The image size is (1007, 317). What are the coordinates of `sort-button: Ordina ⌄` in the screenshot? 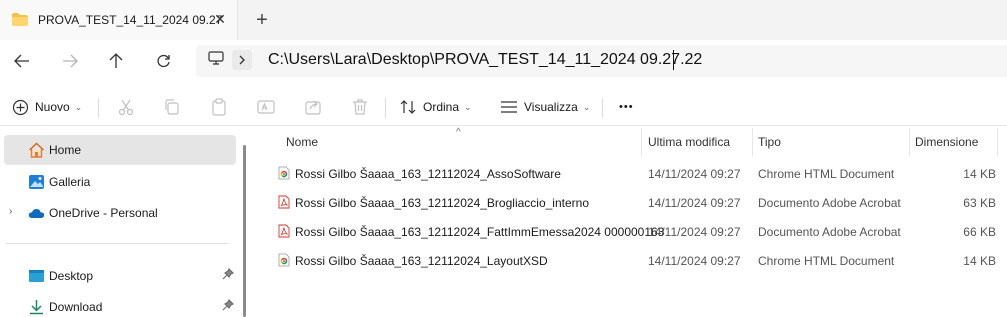 It's located at (436, 107).